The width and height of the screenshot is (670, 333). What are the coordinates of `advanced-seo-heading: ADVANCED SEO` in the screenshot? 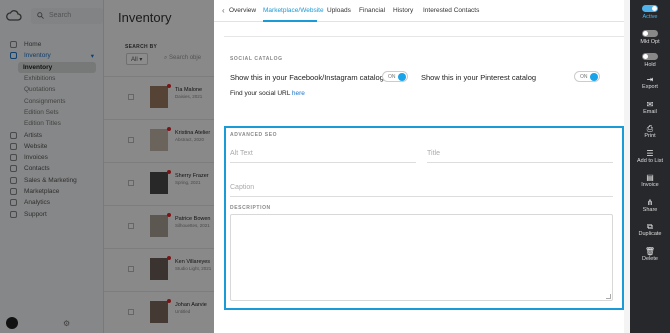 It's located at (254, 135).